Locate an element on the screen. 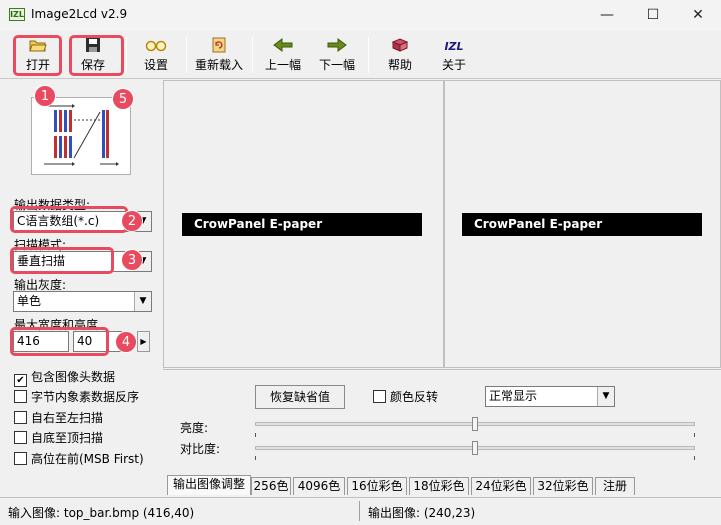 This screenshot has width=721, height=525. right-arrow-icon is located at coordinates (337, 47).